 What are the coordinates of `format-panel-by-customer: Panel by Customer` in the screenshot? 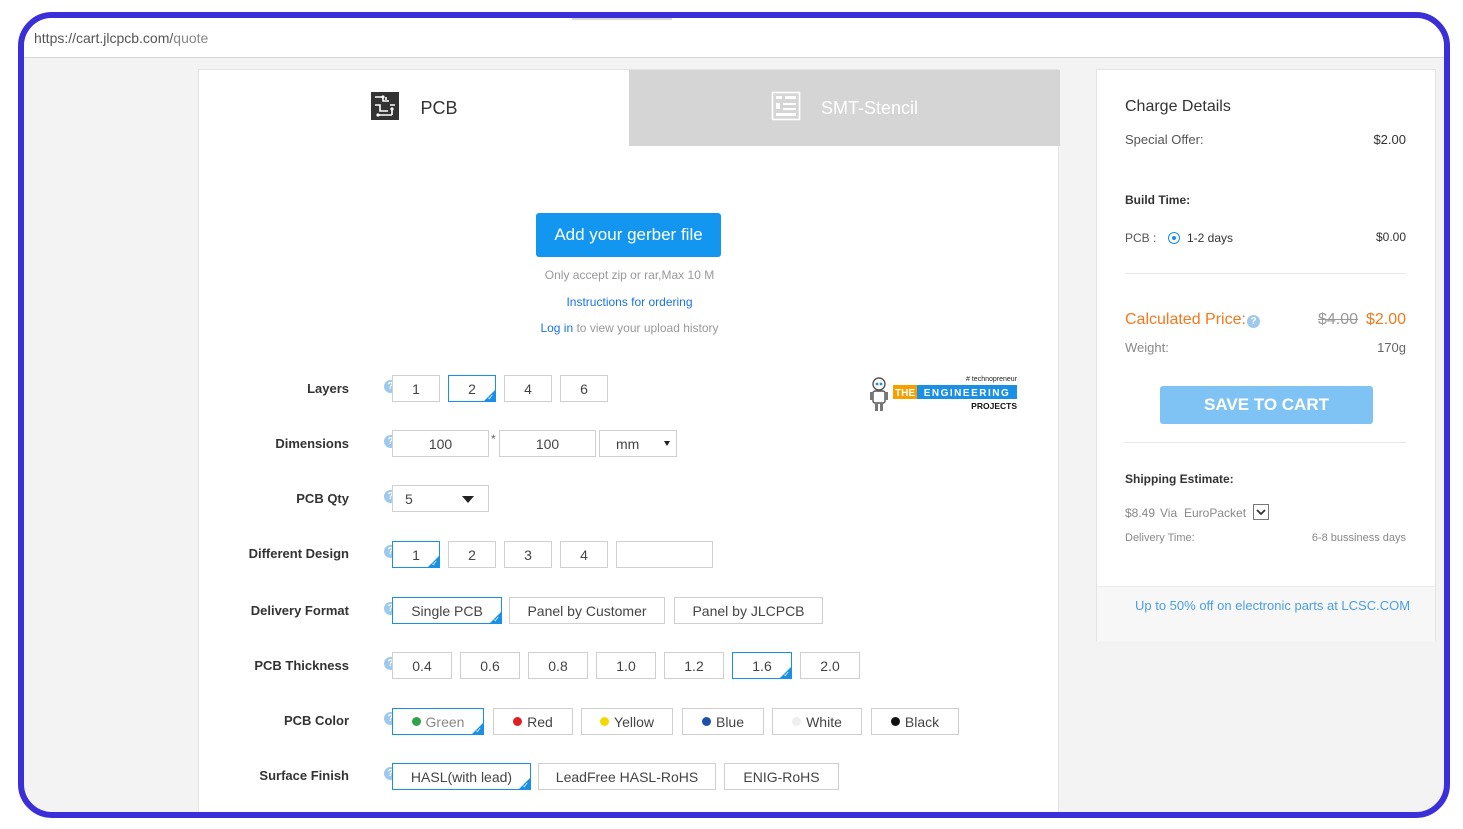 It's located at (587, 610).